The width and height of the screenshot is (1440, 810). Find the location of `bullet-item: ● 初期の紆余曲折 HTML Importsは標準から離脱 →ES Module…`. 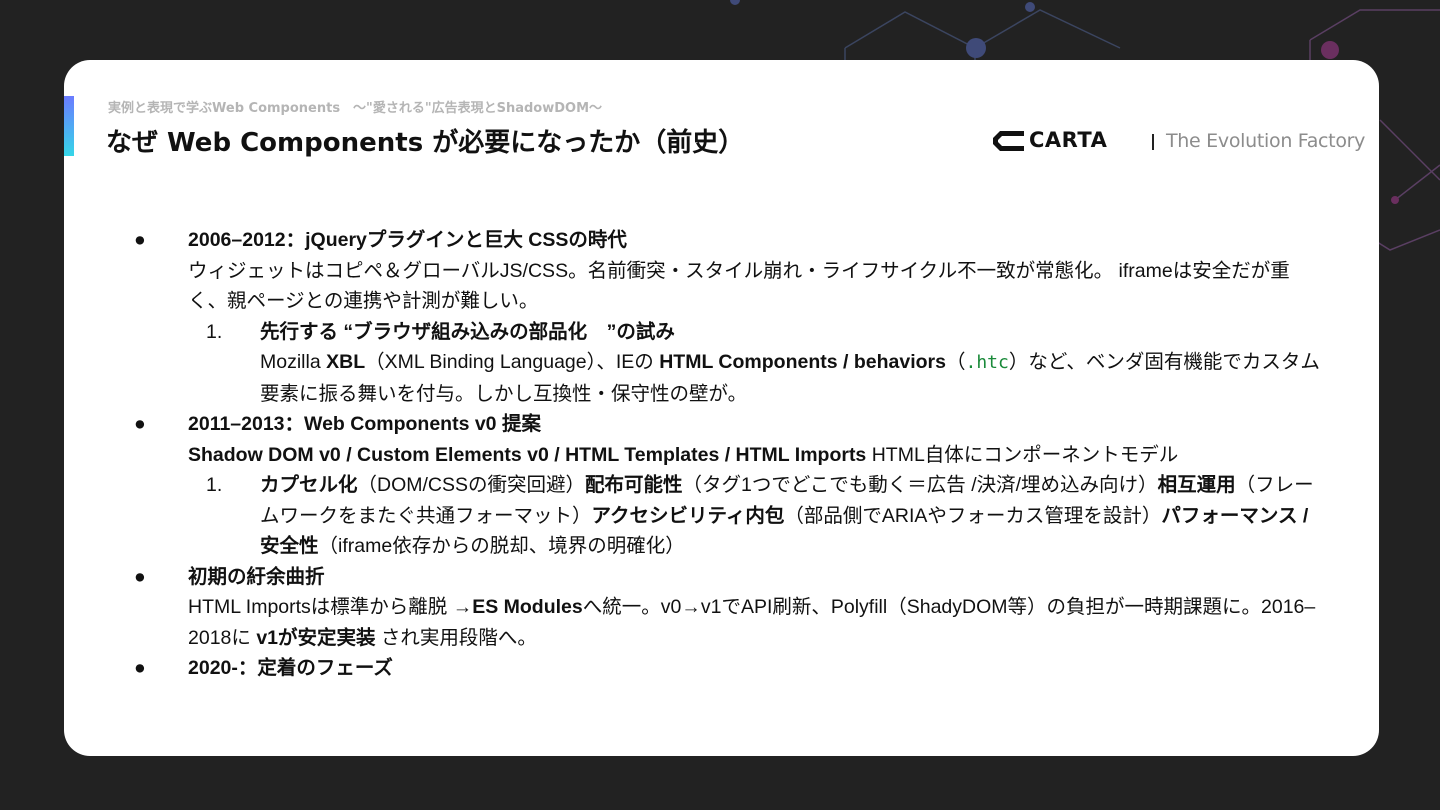

bullet-item: ● 初期の紆余曲折 HTML Importsは標準から離脱 →ES Module… is located at coordinates (729, 608).